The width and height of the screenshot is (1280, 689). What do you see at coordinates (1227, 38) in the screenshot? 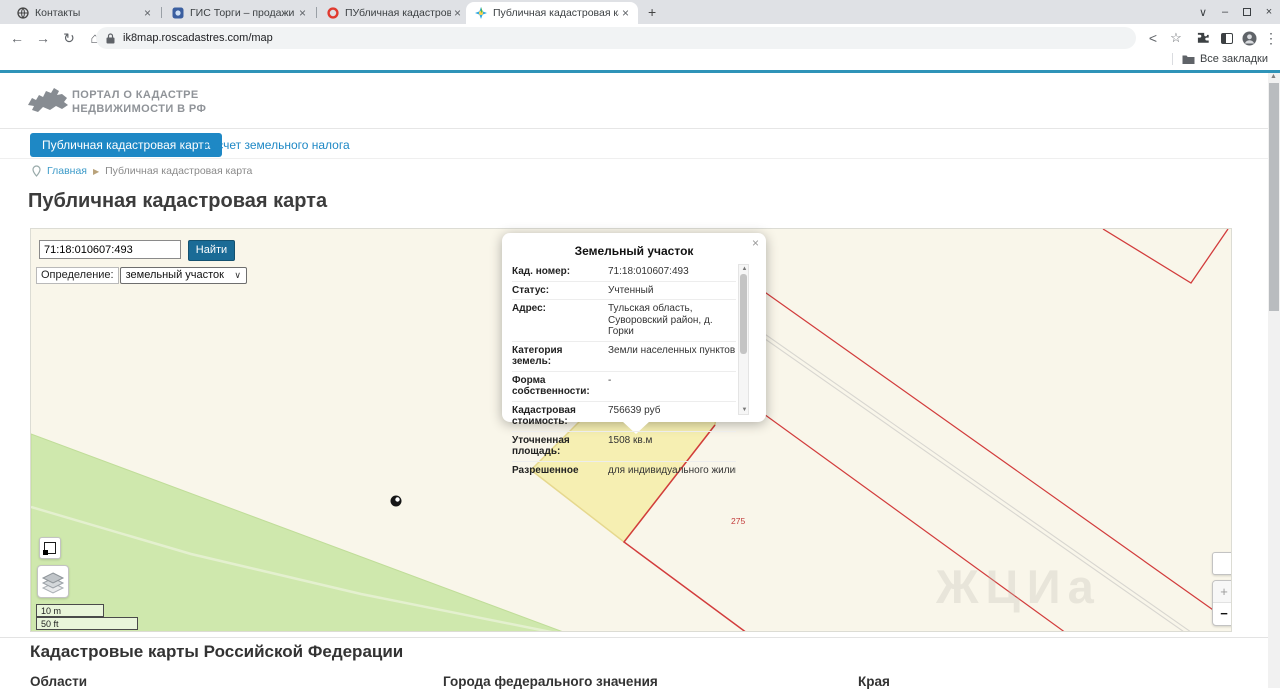
I see `side-panel-icon` at bounding box center [1227, 38].